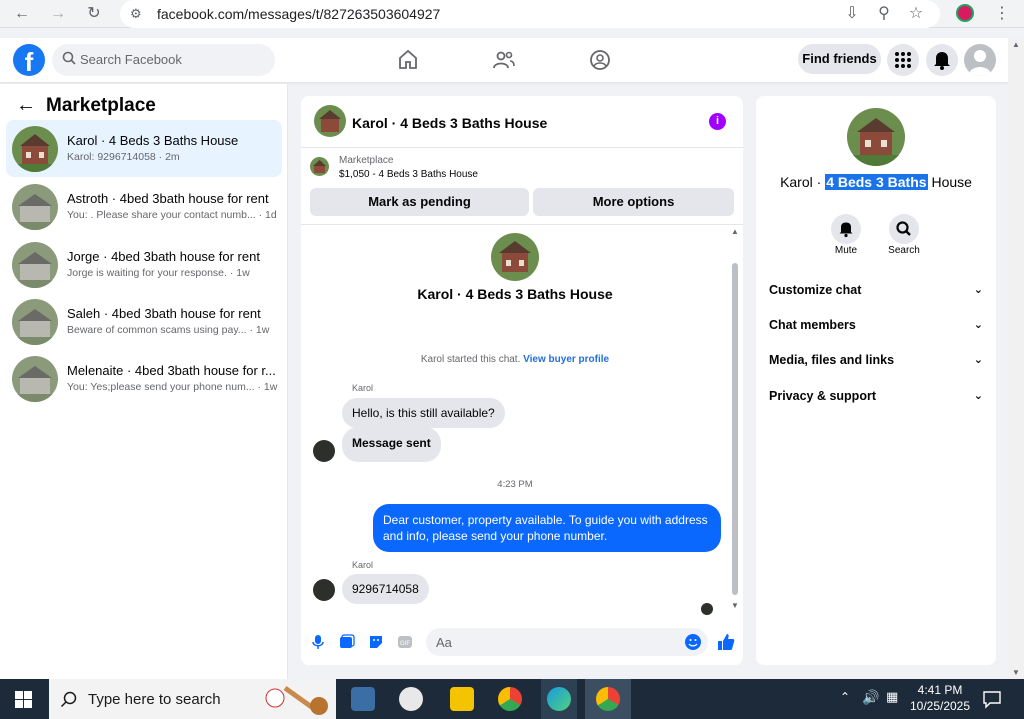 Image resolution: width=1024 pixels, height=719 pixels. I want to click on account-avatar, so click(980, 60).